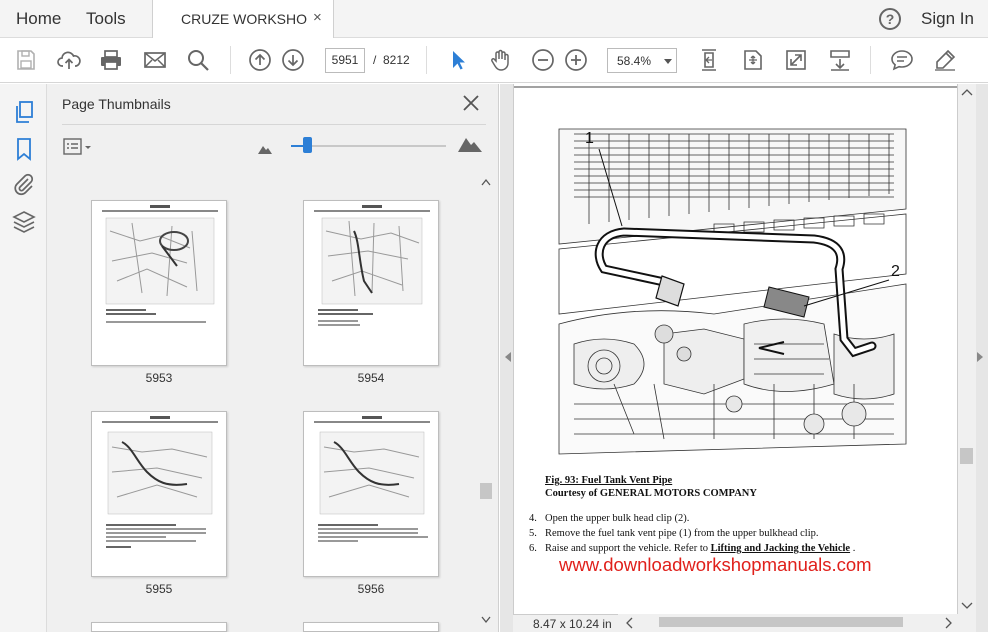 The width and height of the screenshot is (988, 632). Describe the element at coordinates (159, 589) in the screenshot. I see `thumbnail-label: 5955` at that location.